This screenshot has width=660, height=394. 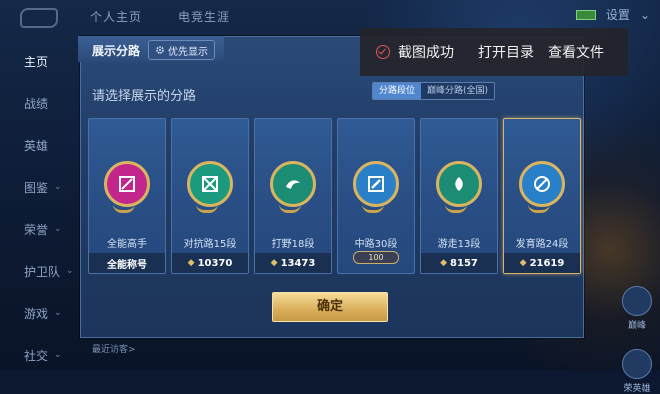 What do you see at coordinates (127, 244) in the screenshot?
I see `lane-name: 全能高手` at bounding box center [127, 244].